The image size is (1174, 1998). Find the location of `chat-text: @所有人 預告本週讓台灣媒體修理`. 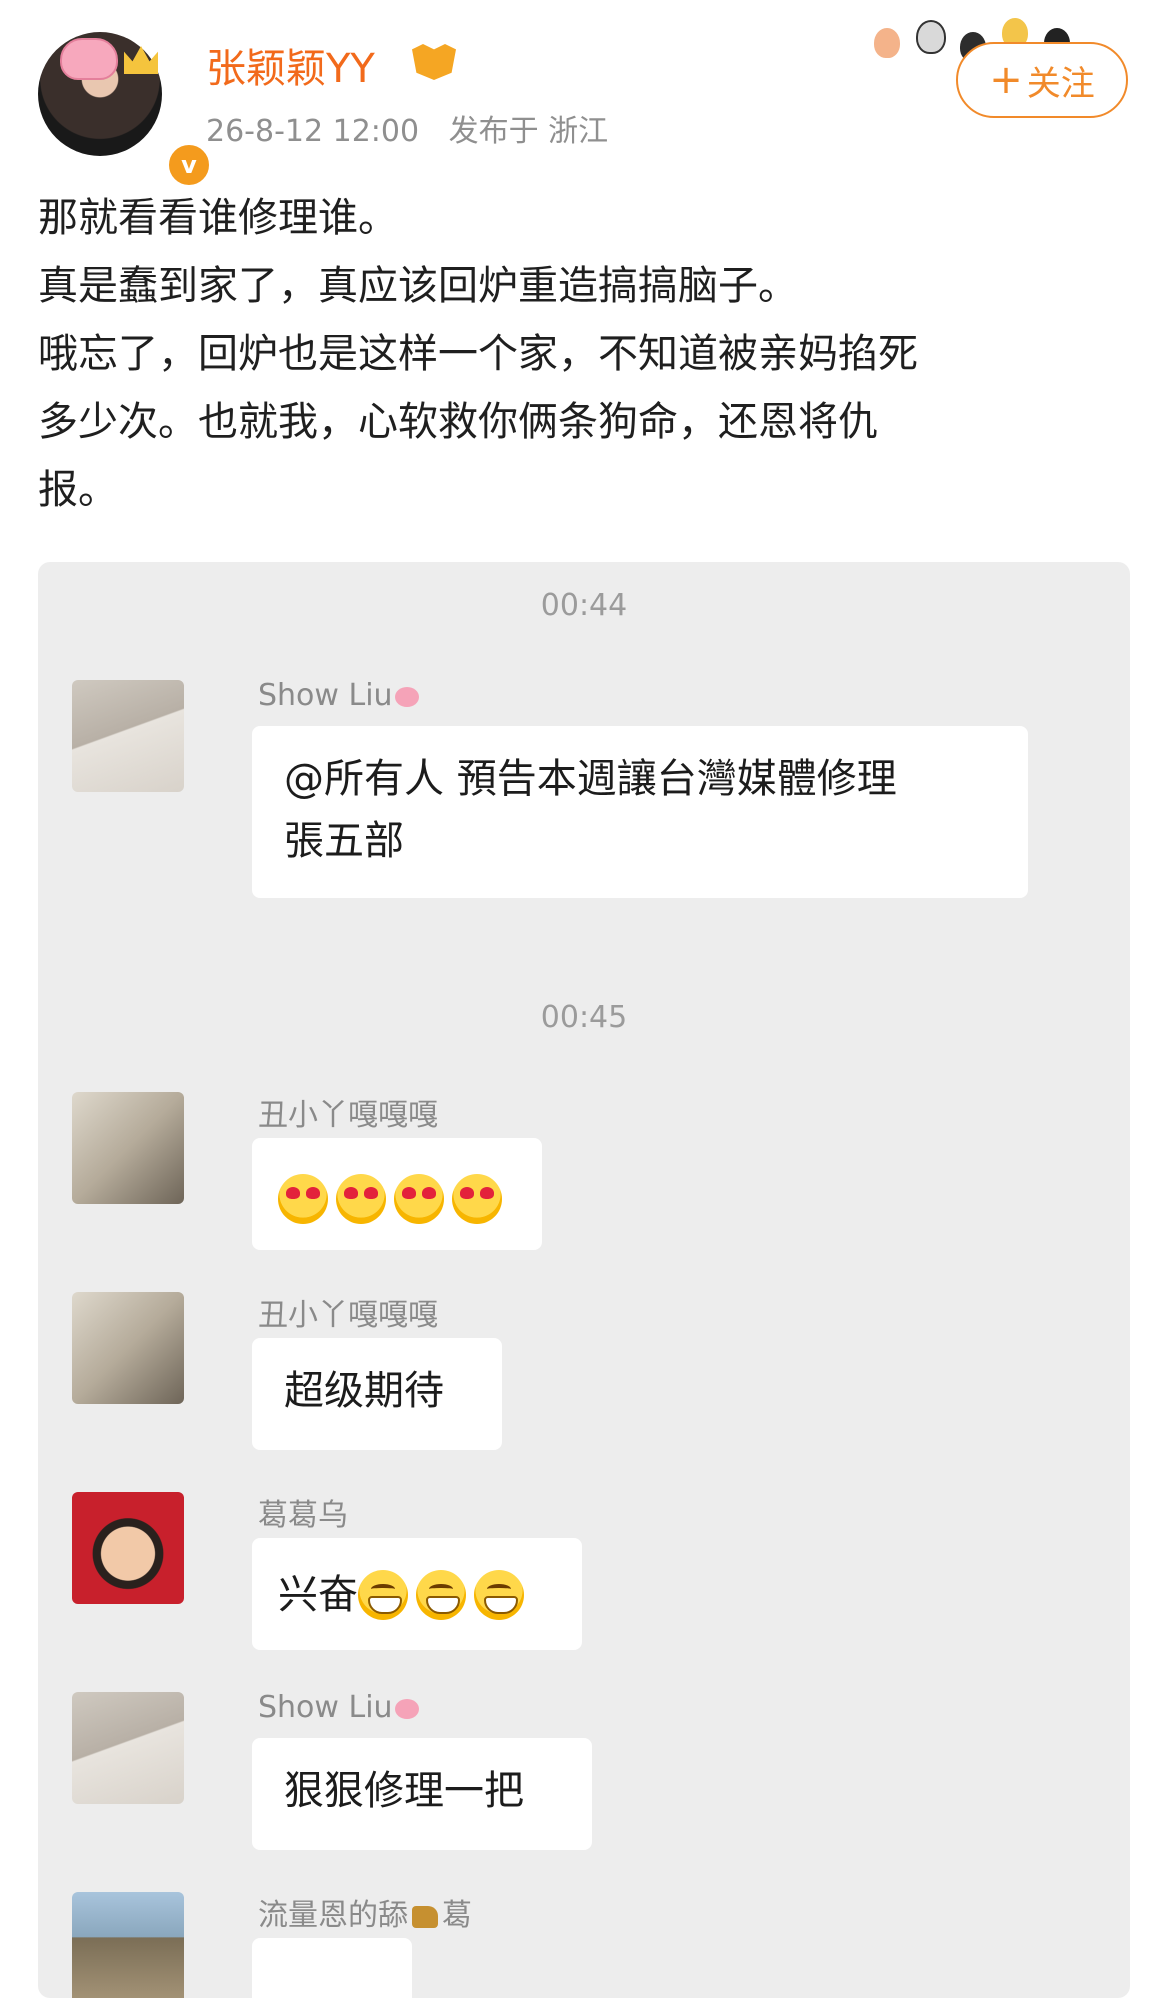

chat-text: @所有人 預告本週讓台灣媒體修理 is located at coordinates (590, 779).